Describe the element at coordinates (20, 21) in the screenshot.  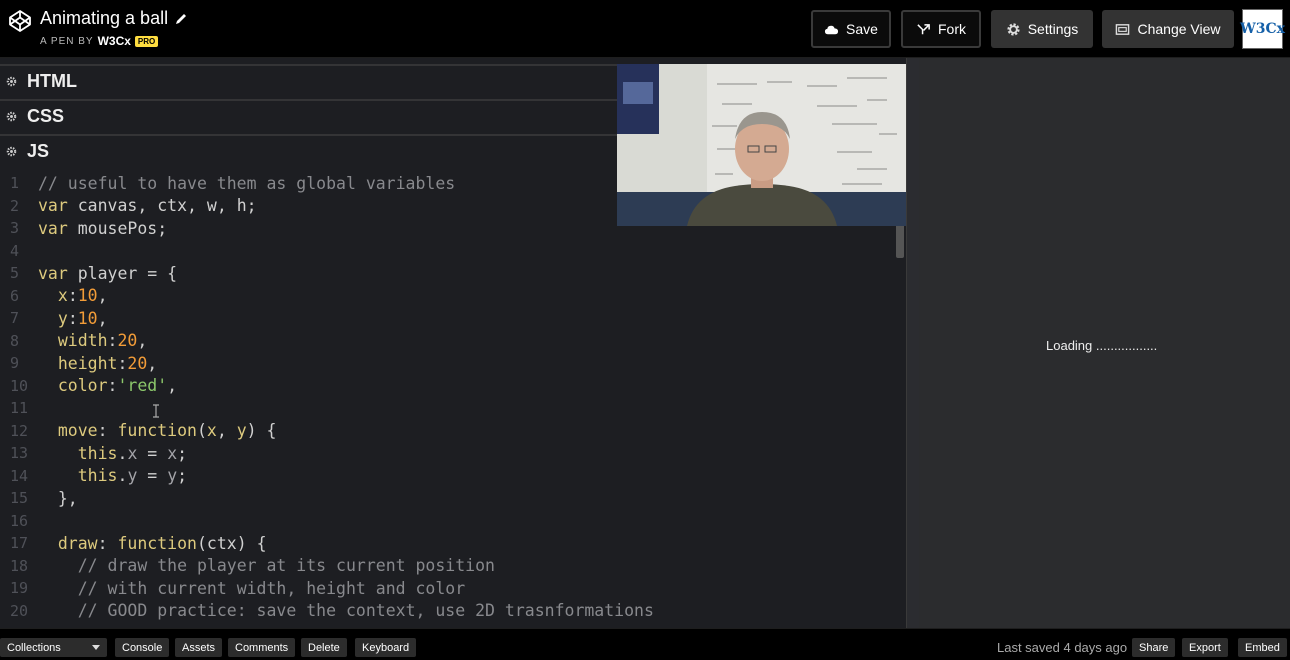
I see `codepen-logo-icon` at that location.